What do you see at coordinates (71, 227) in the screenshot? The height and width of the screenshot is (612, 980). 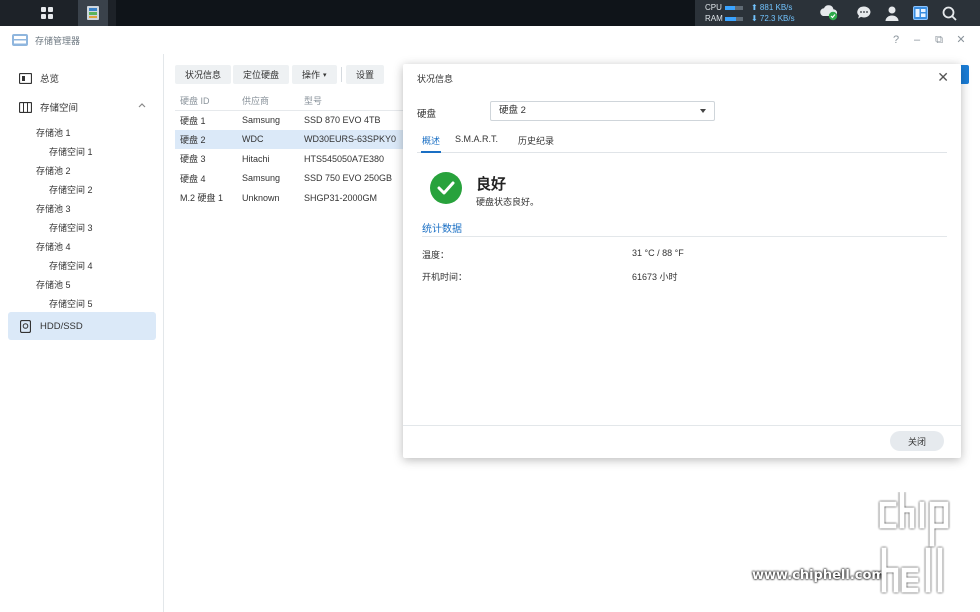 I see `sidebar-volume-3: 存储空间 3` at bounding box center [71, 227].